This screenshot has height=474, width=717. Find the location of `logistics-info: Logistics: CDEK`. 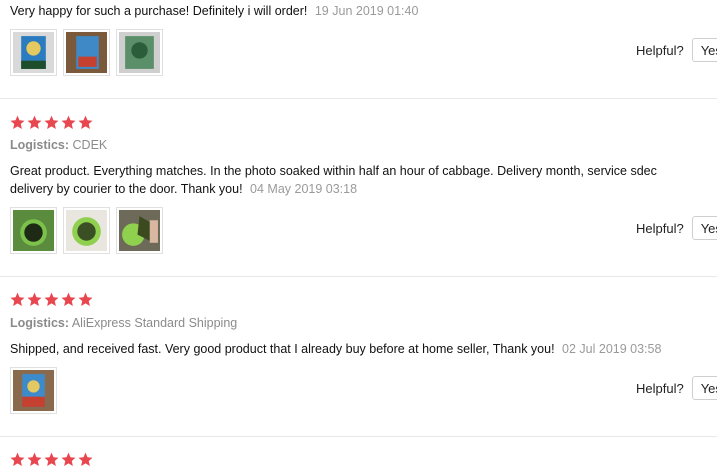

logistics-info: Logistics: CDEK is located at coordinates (58, 145).